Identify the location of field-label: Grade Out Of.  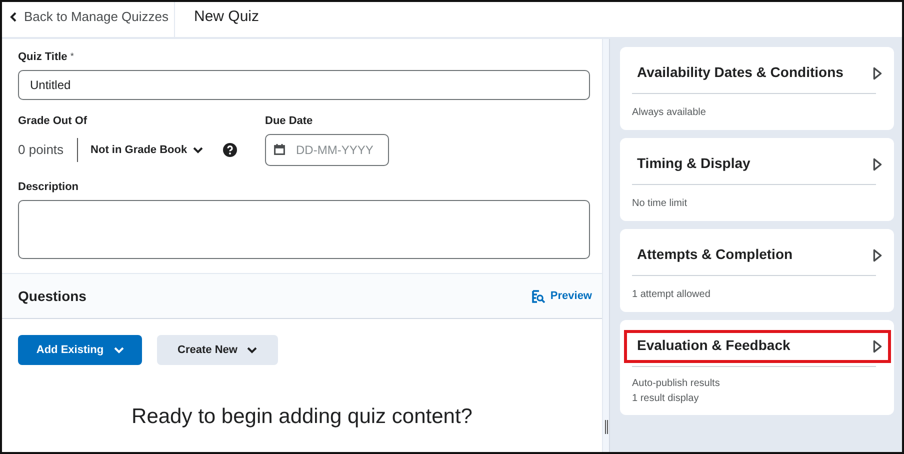
(53, 121).